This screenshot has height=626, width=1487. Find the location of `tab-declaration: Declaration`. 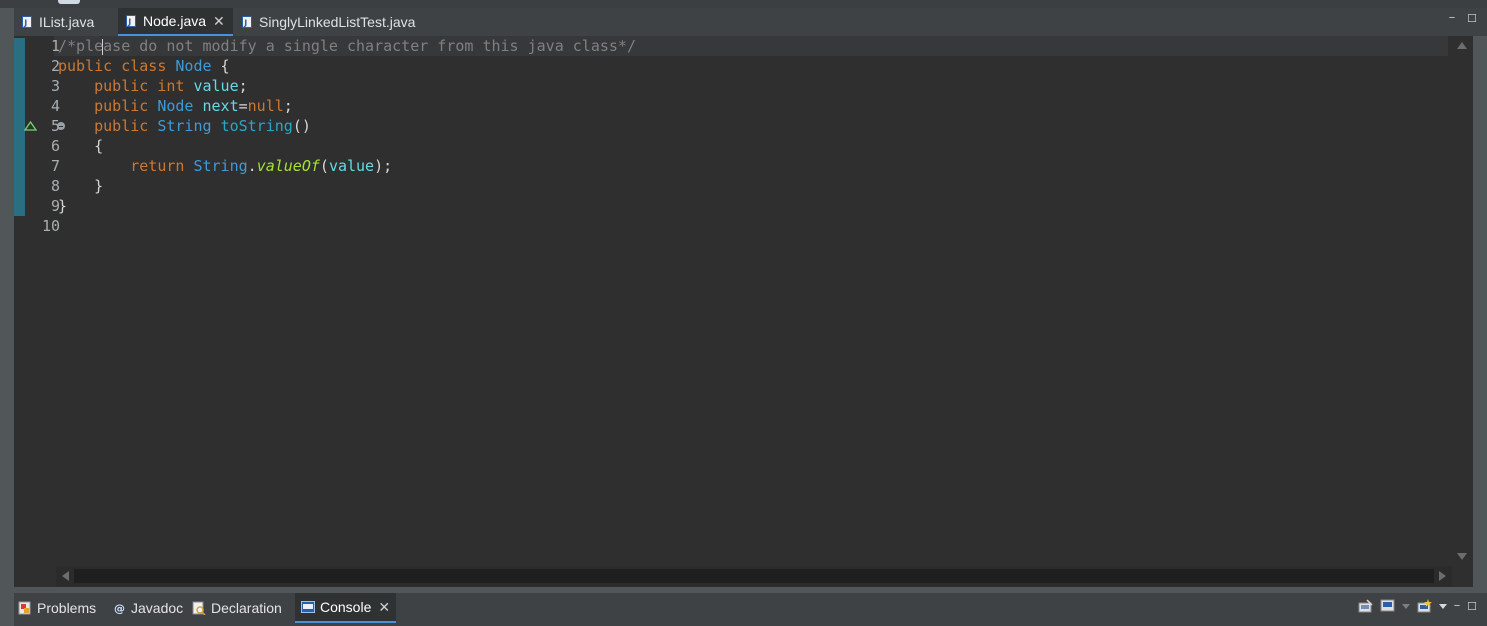

tab-declaration: Declaration is located at coordinates (237, 608).